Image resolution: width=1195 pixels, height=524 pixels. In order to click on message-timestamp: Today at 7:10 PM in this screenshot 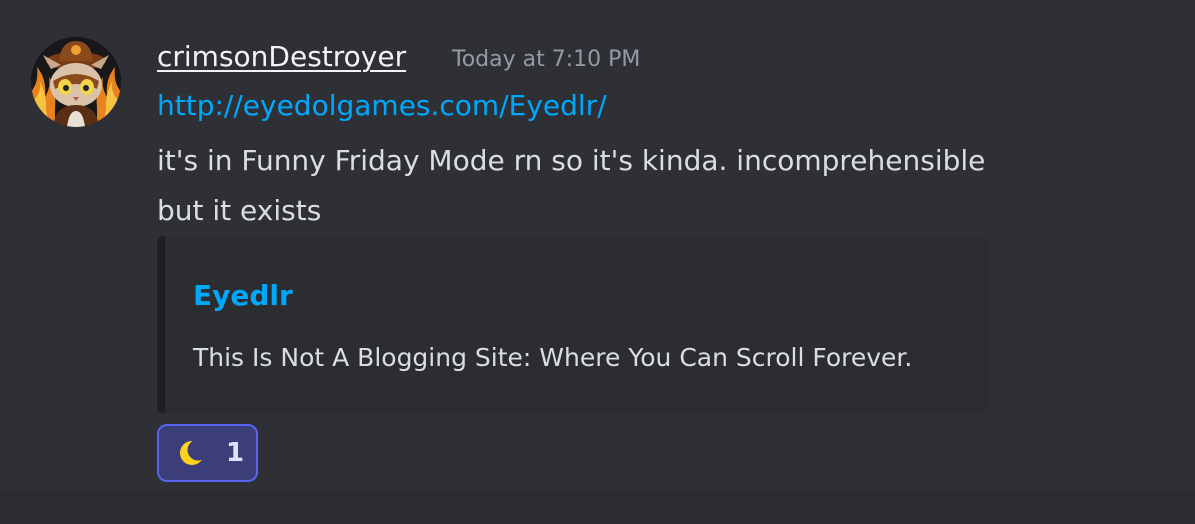, I will do `click(546, 60)`.